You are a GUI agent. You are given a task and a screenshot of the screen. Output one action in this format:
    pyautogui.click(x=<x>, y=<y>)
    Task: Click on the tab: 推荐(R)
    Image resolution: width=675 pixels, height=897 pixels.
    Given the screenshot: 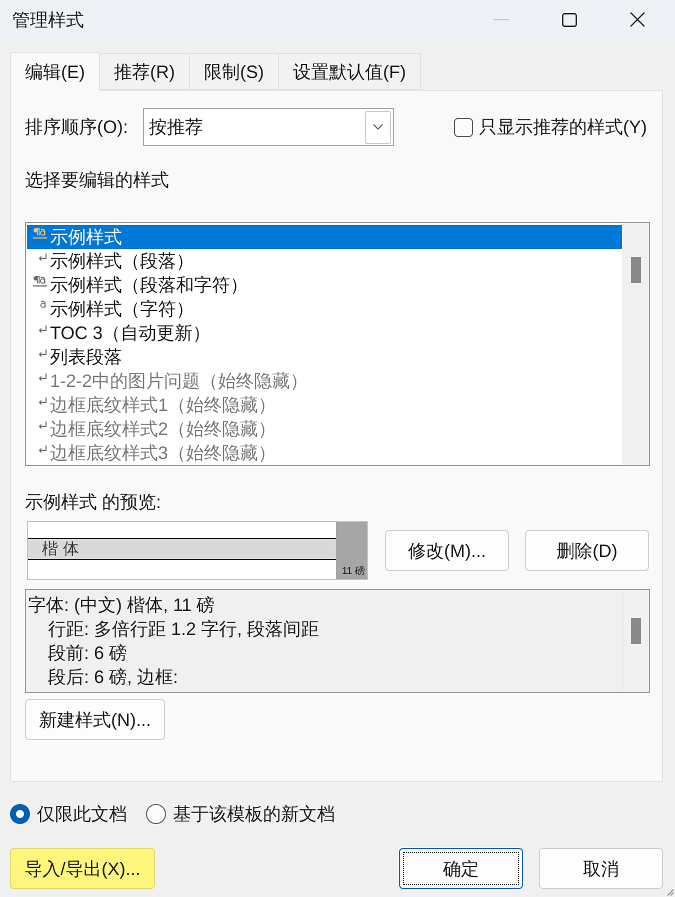 What is the action you would take?
    pyautogui.click(x=144, y=71)
    